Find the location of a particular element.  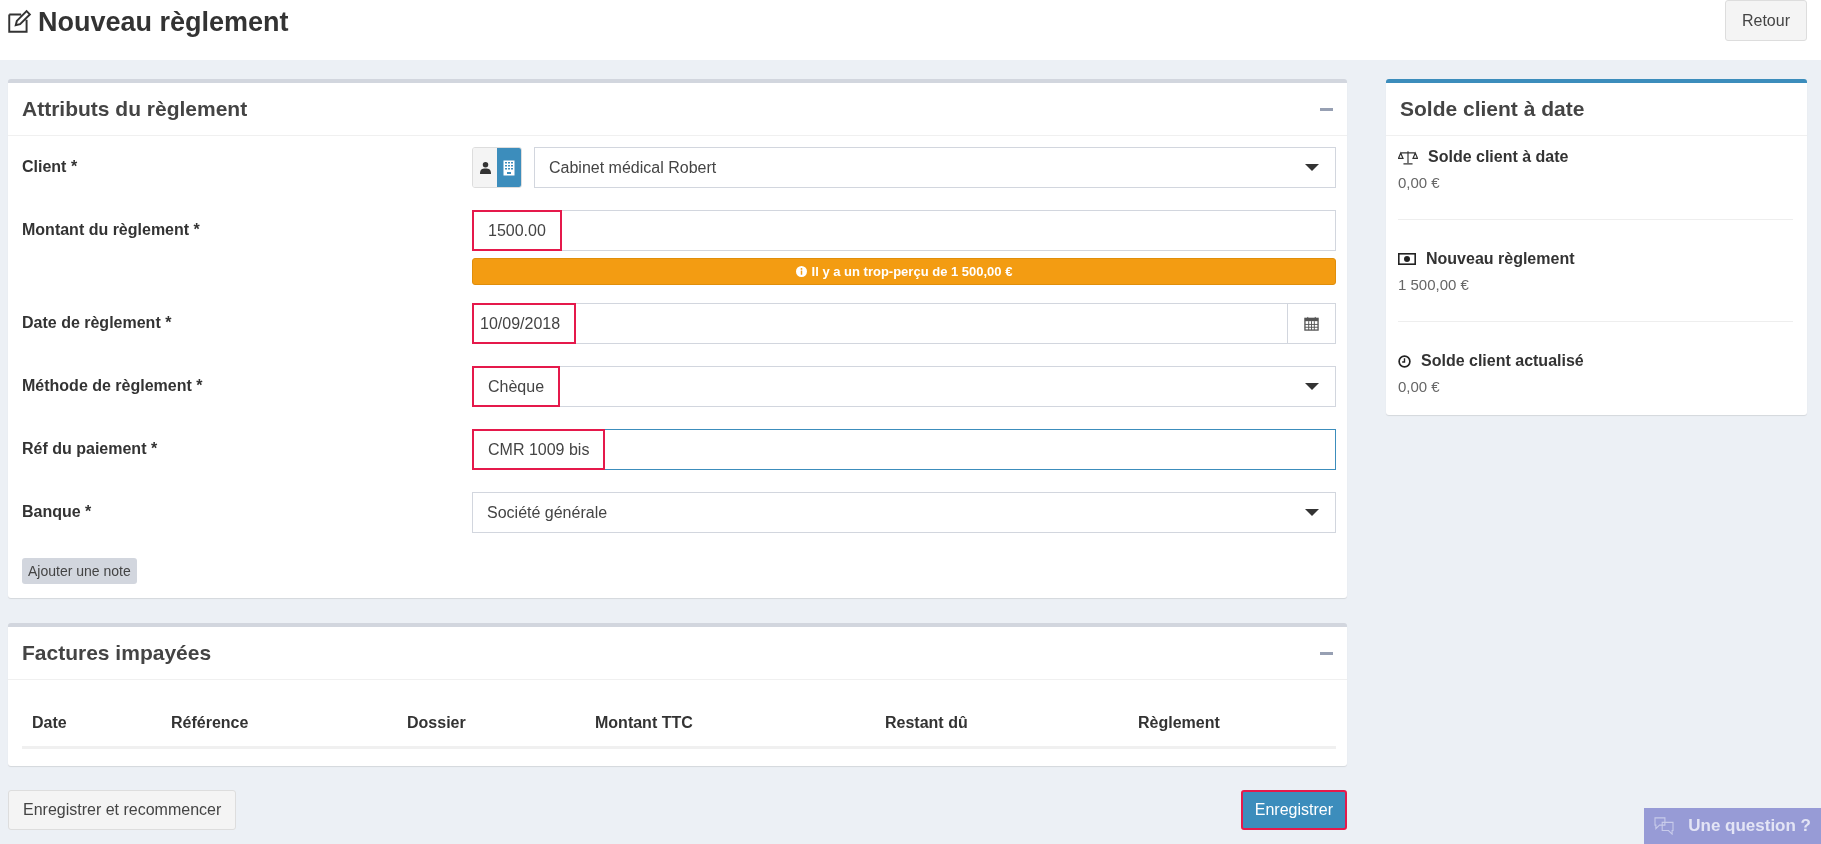

summary-label: Solde client actualisé is located at coordinates (1502, 361).